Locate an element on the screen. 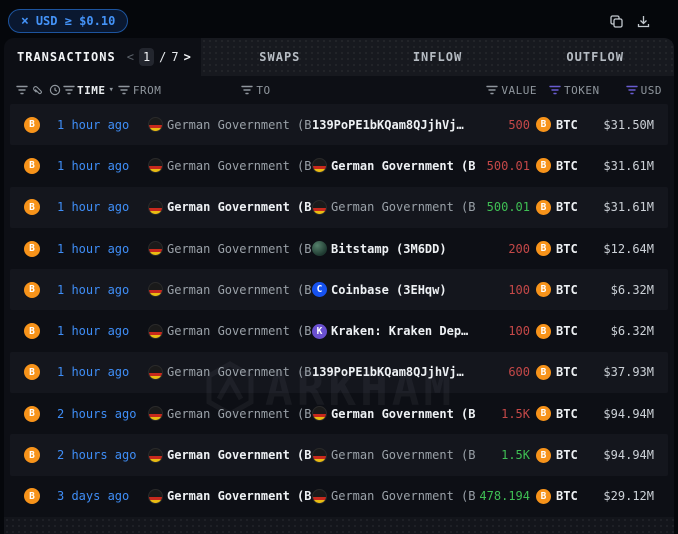 The image size is (678, 534). bottom-strip is located at coordinates (339, 525).